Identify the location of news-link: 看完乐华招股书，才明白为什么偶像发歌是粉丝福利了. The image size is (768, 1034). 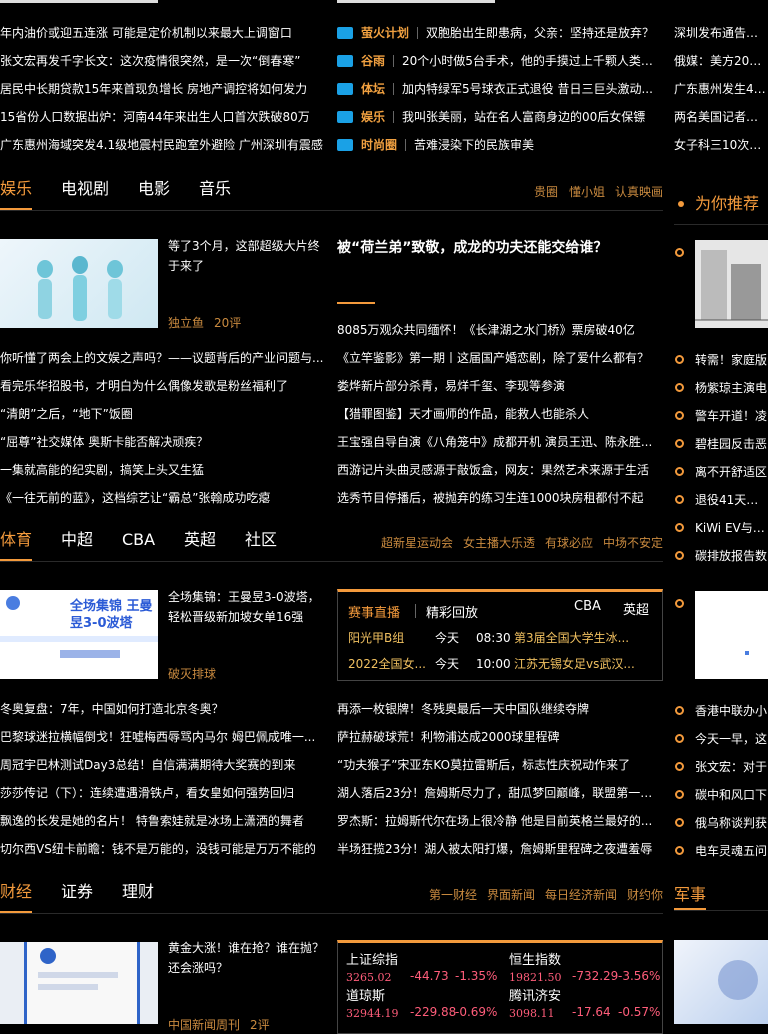
(162, 386).